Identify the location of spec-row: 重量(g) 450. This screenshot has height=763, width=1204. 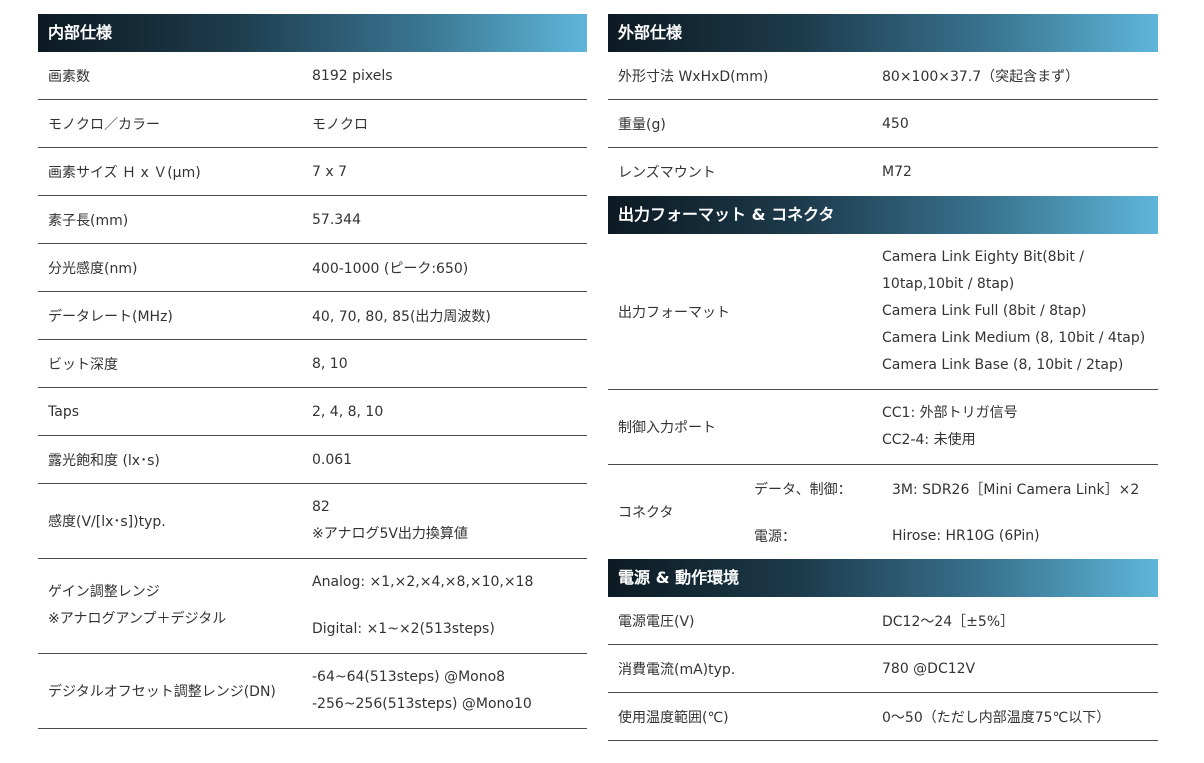
(883, 124).